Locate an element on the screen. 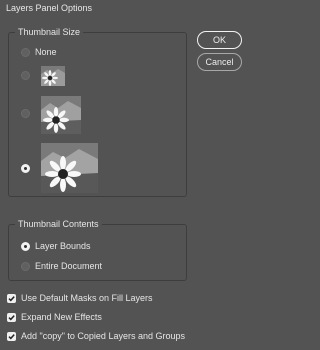  thumbnail-small-preview is located at coordinates (53, 76).